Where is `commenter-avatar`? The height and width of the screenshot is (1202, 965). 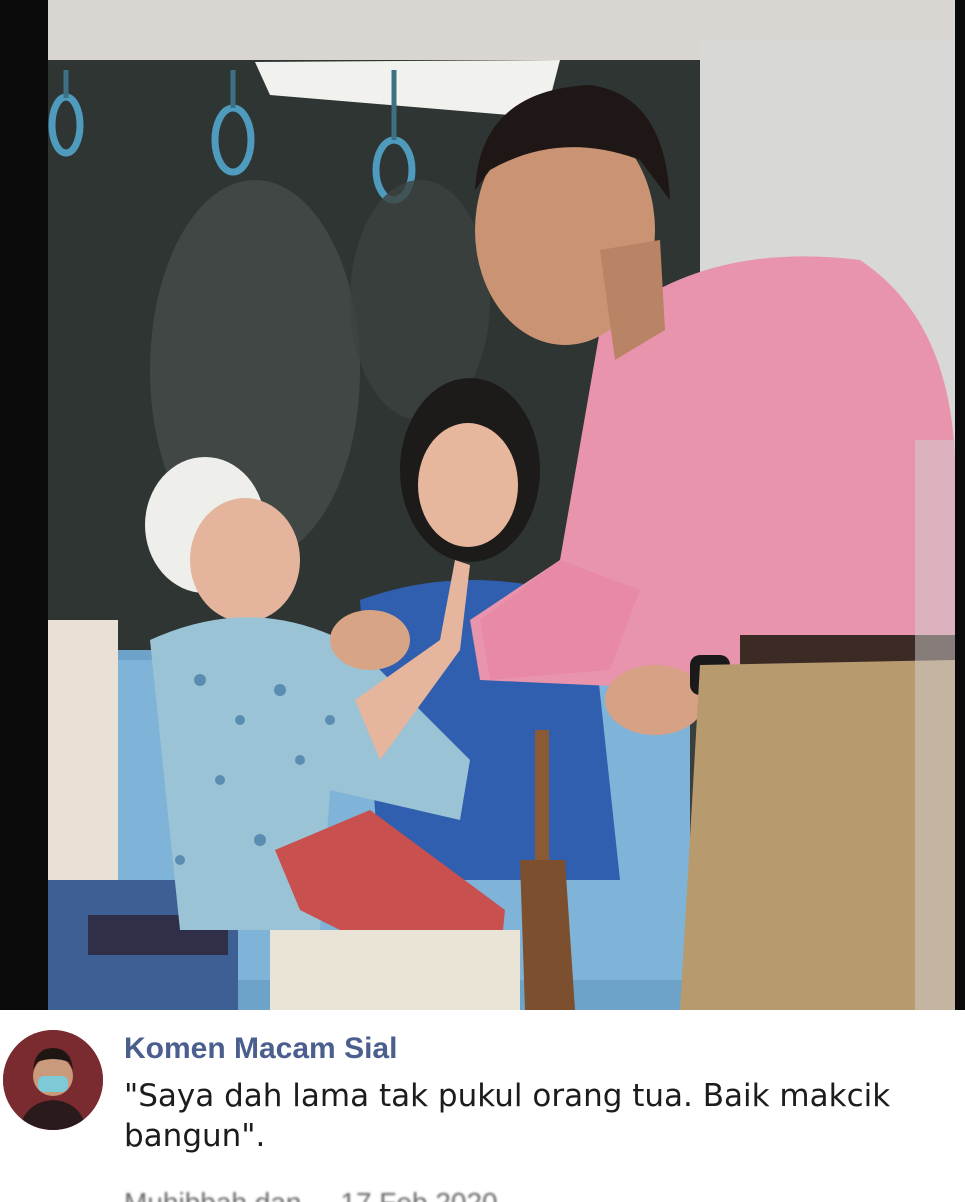 commenter-avatar is located at coordinates (53, 1080).